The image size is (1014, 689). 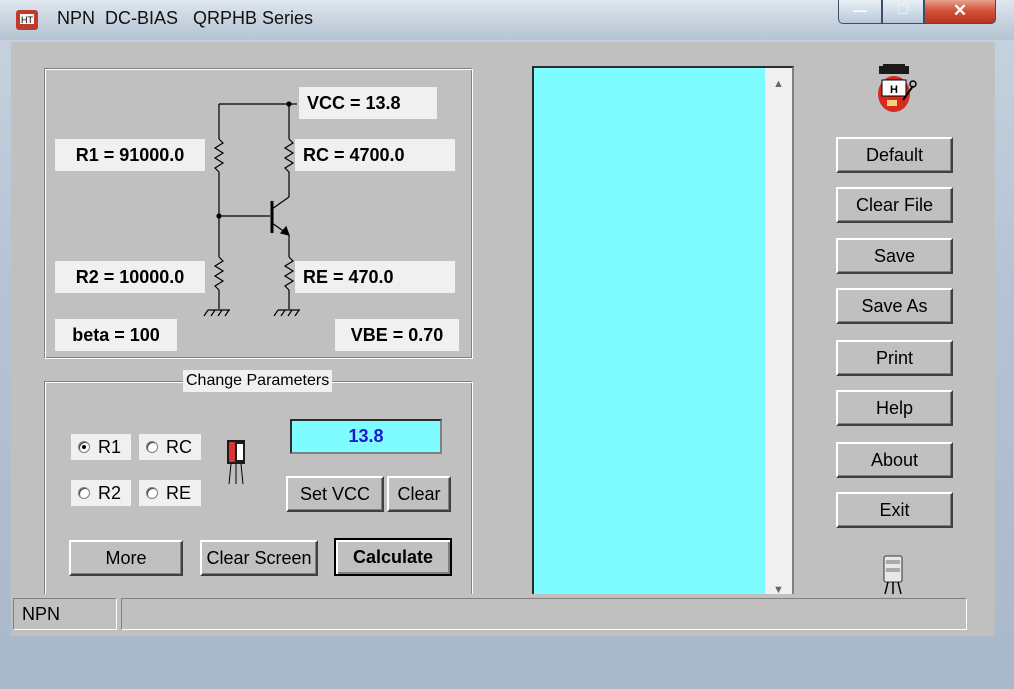 I want to click on radio-r1: R1, so click(x=101, y=447).